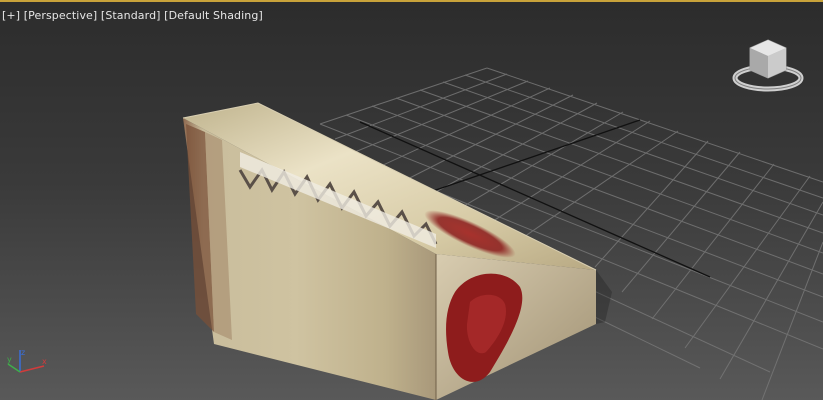  I want to click on axis-tripod-icon: z y x, so click(27, 360).